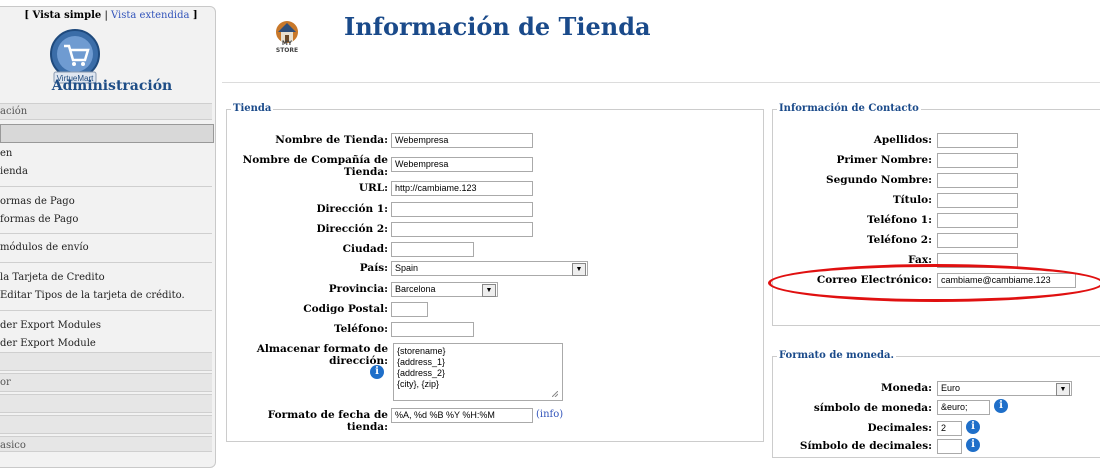 This screenshot has width=1100, height=468. Describe the element at coordinates (352, 209) in the screenshot. I see `label-direccion1: Dirección 1:` at that location.